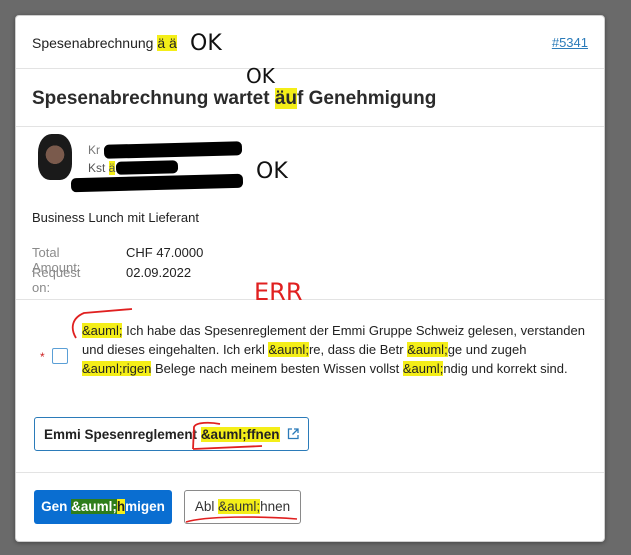 The width and height of the screenshot is (631, 555). I want to click on open-regulations-button: Emmi Spesenreglement &auml;ffnen, so click(171, 434).